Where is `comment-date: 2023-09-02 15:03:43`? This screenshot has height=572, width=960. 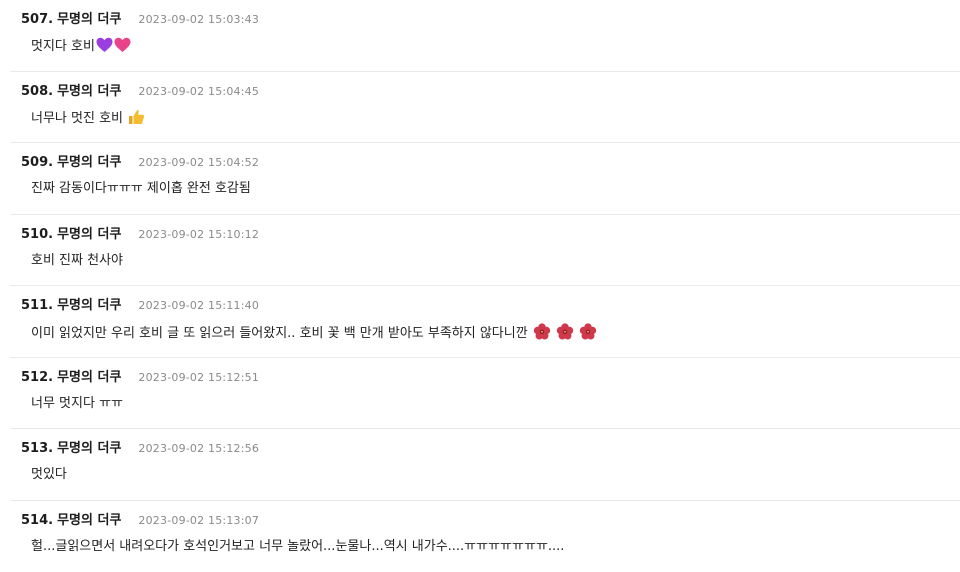
comment-date: 2023-09-02 15:03:43 is located at coordinates (198, 19).